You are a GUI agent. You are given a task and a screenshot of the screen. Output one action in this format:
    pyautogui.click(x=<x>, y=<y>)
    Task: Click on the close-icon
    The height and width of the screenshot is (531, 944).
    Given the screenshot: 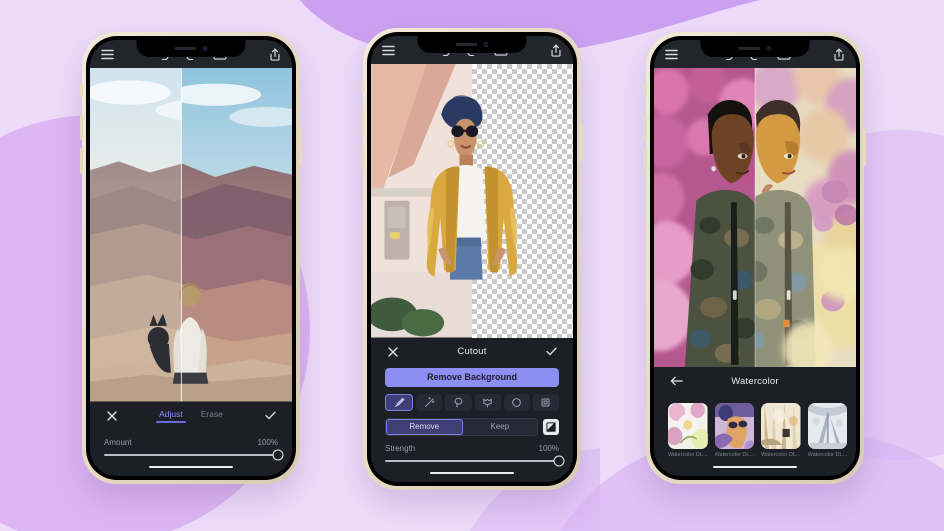 What is the action you would take?
    pyautogui.click(x=112, y=415)
    